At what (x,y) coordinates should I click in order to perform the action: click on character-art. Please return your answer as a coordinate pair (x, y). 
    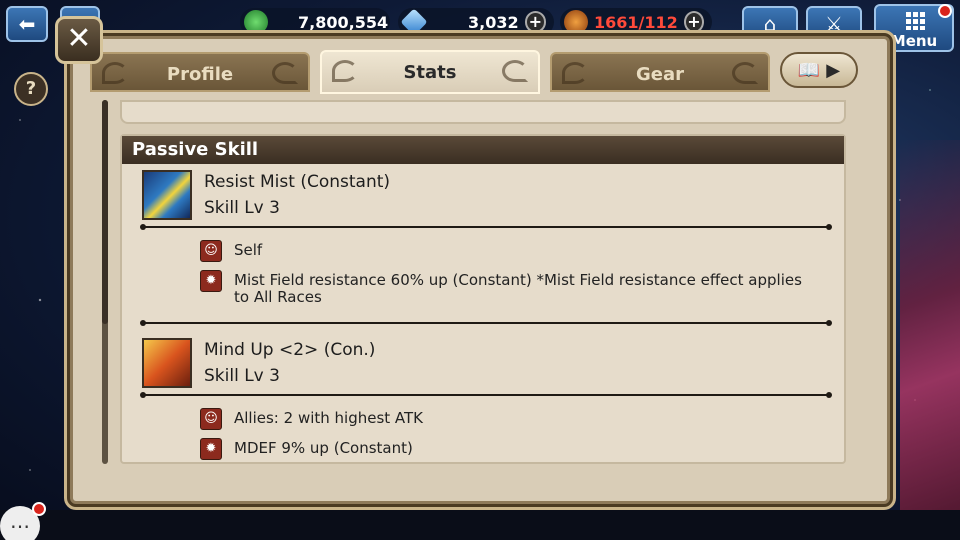
    Looking at the image, I should click on (930, 340).